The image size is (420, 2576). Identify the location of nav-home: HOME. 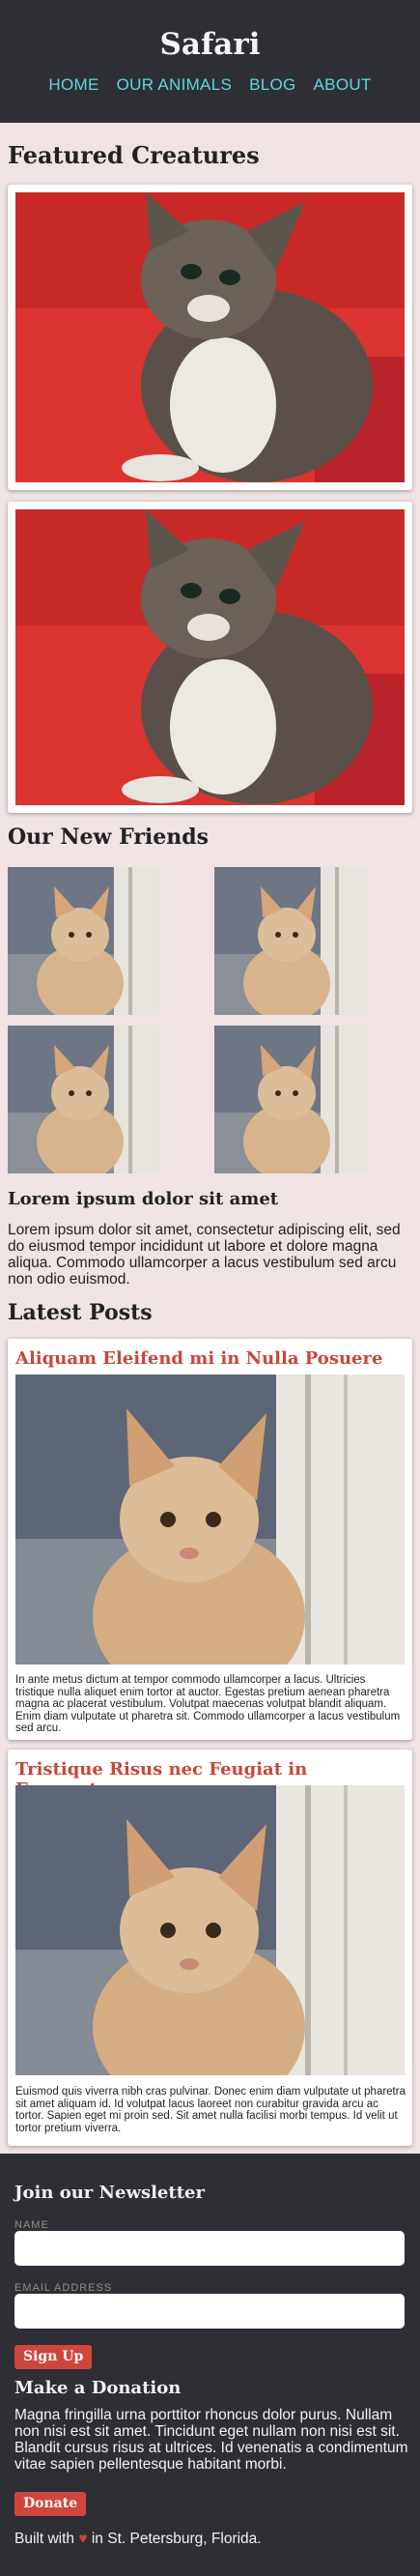
(73, 85).